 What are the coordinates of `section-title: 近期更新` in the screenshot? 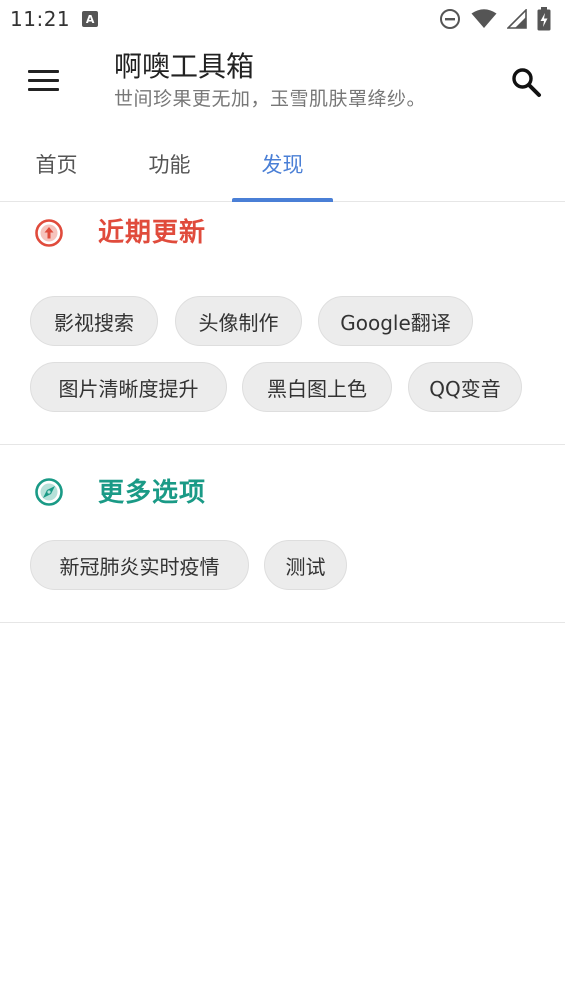 It's located at (152, 233).